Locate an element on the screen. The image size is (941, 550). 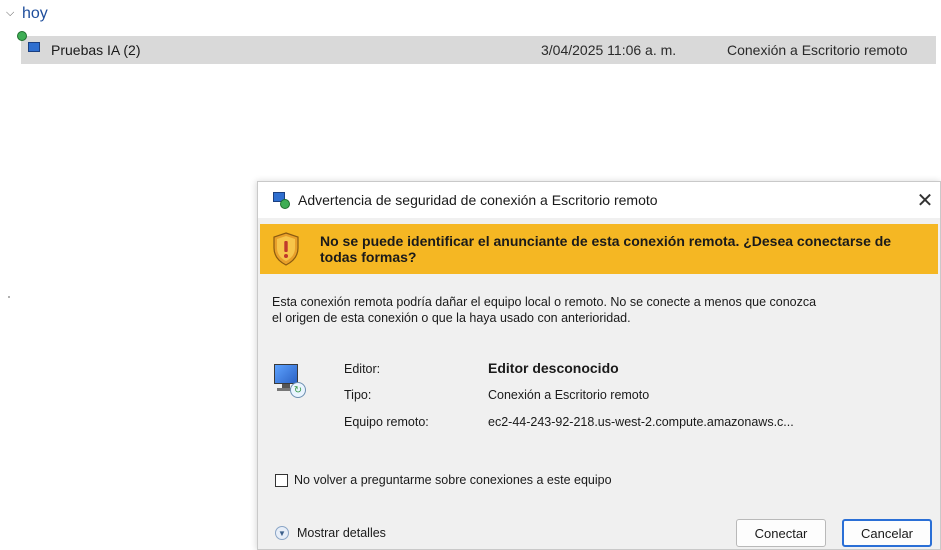
cancel-button: Cancelar is located at coordinates (887, 533).